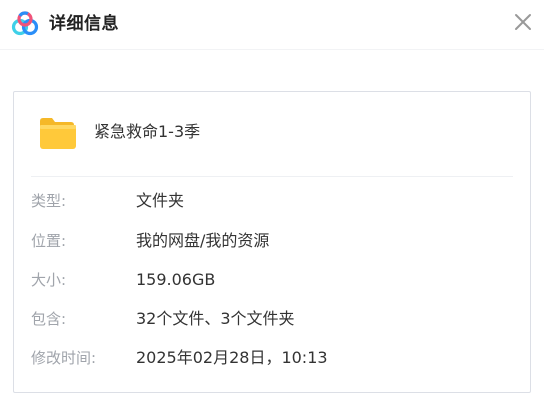  What do you see at coordinates (64, 358) in the screenshot?
I see `detail-label: 修改时间:` at bounding box center [64, 358].